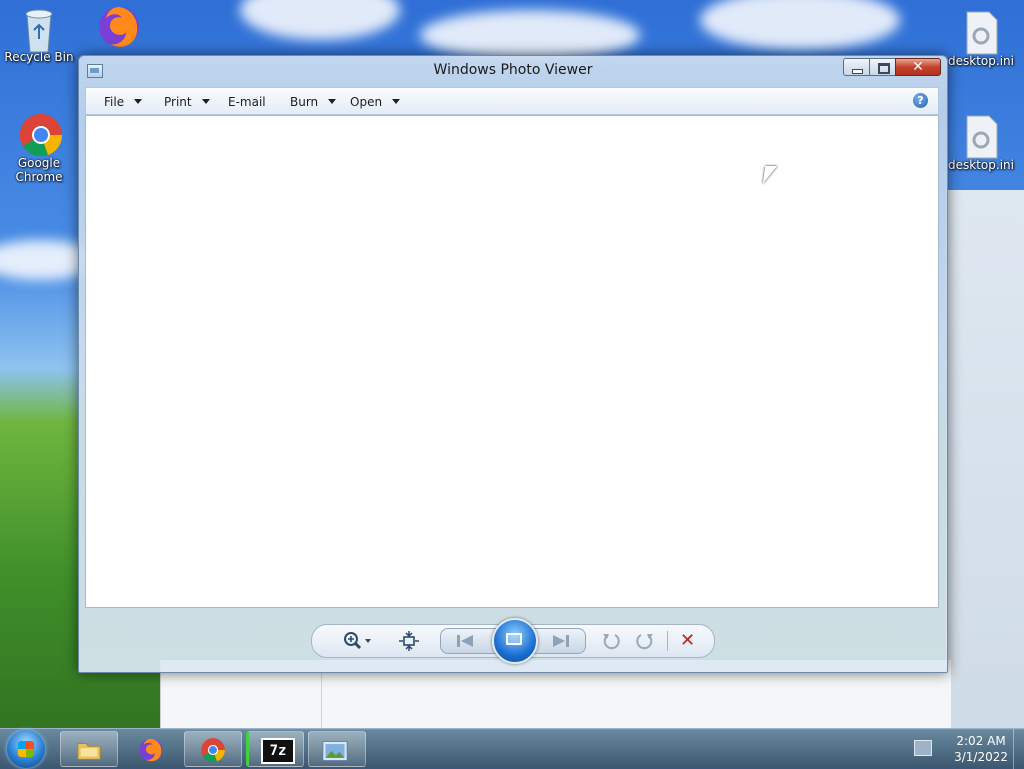  I want to click on photo-viewer-icon, so click(335, 751).